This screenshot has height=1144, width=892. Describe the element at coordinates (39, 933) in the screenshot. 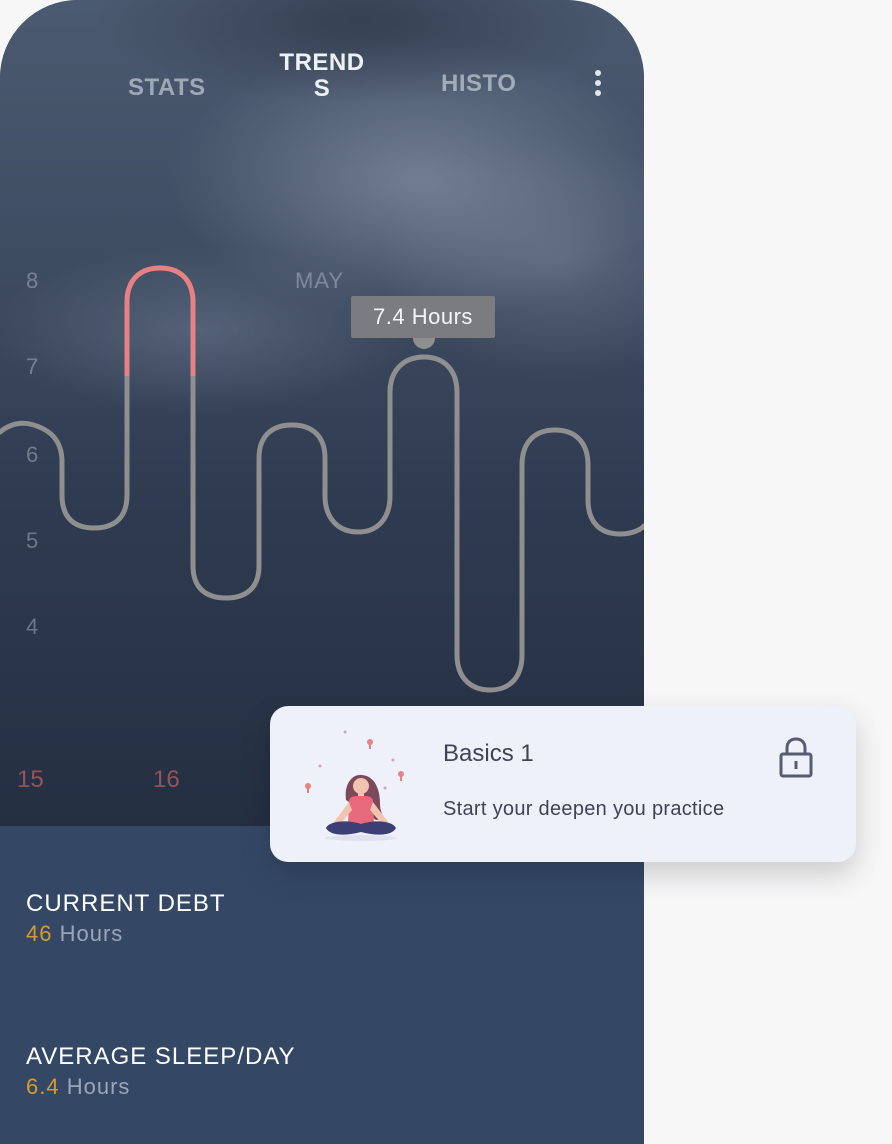

I see `debt-number: 46` at that location.